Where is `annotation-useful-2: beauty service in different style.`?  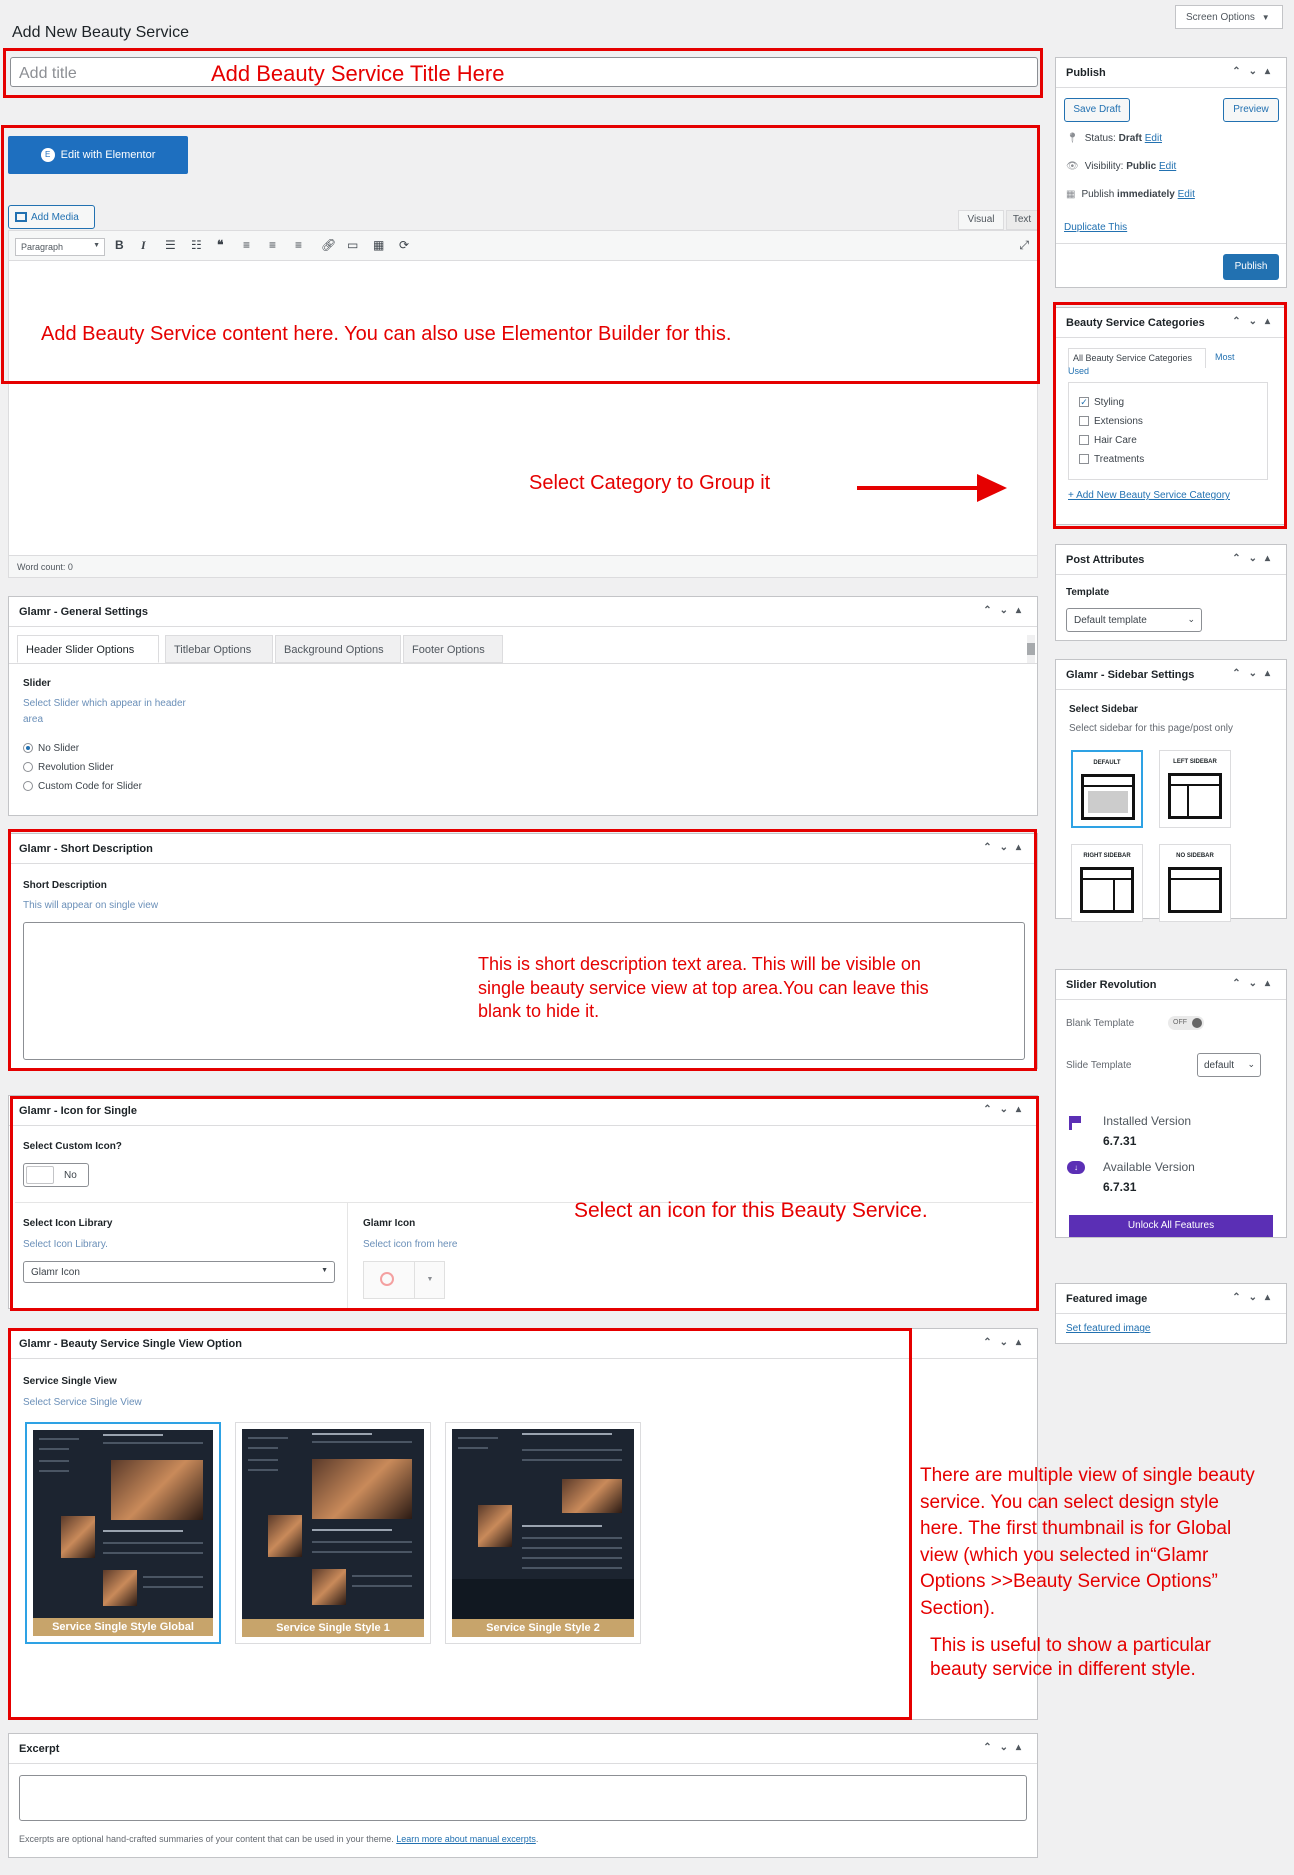
annotation-useful-2: beauty service in different style. is located at coordinates (1063, 1669).